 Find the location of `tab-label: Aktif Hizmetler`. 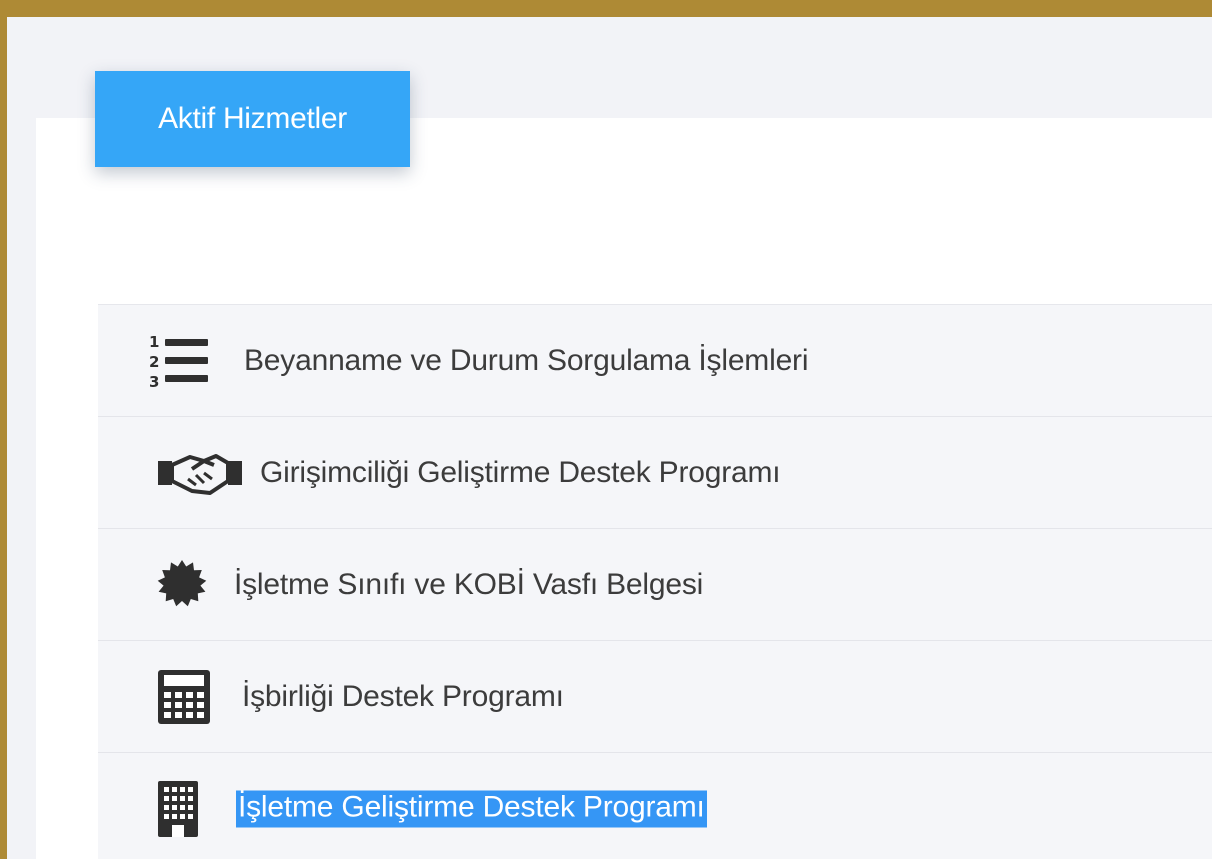

tab-label: Aktif Hizmetler is located at coordinates (252, 118).